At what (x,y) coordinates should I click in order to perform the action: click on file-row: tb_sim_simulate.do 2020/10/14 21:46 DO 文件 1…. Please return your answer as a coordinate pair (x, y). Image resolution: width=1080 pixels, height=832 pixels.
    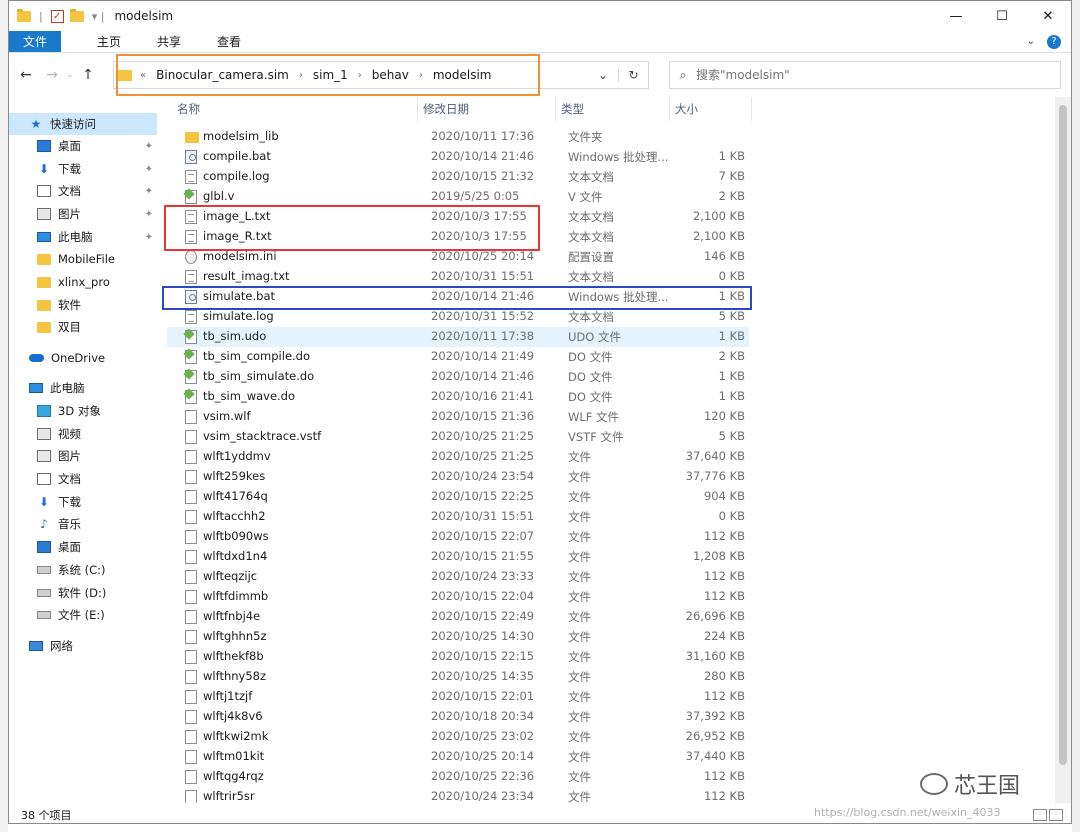
    Looking at the image, I should click on (458, 377).